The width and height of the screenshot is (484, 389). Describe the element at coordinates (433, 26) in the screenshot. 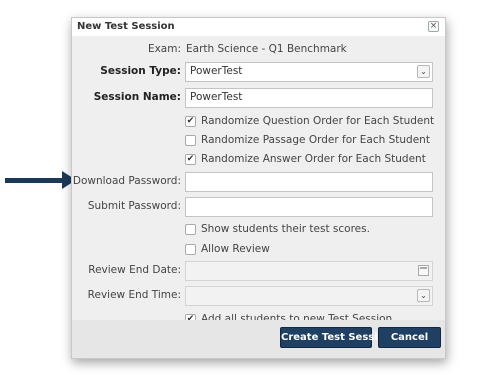

I see `close-icon: ×` at that location.